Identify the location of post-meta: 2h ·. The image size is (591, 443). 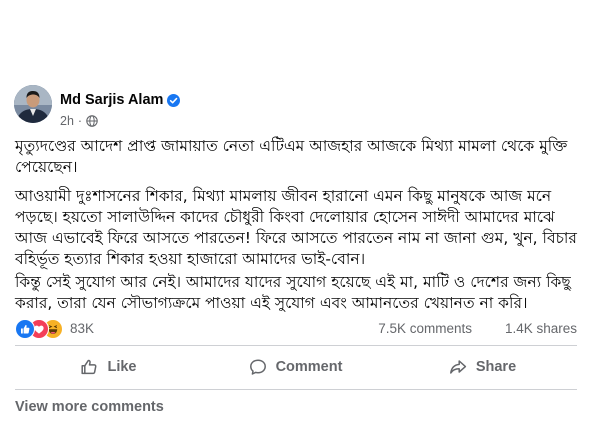
(79, 121).